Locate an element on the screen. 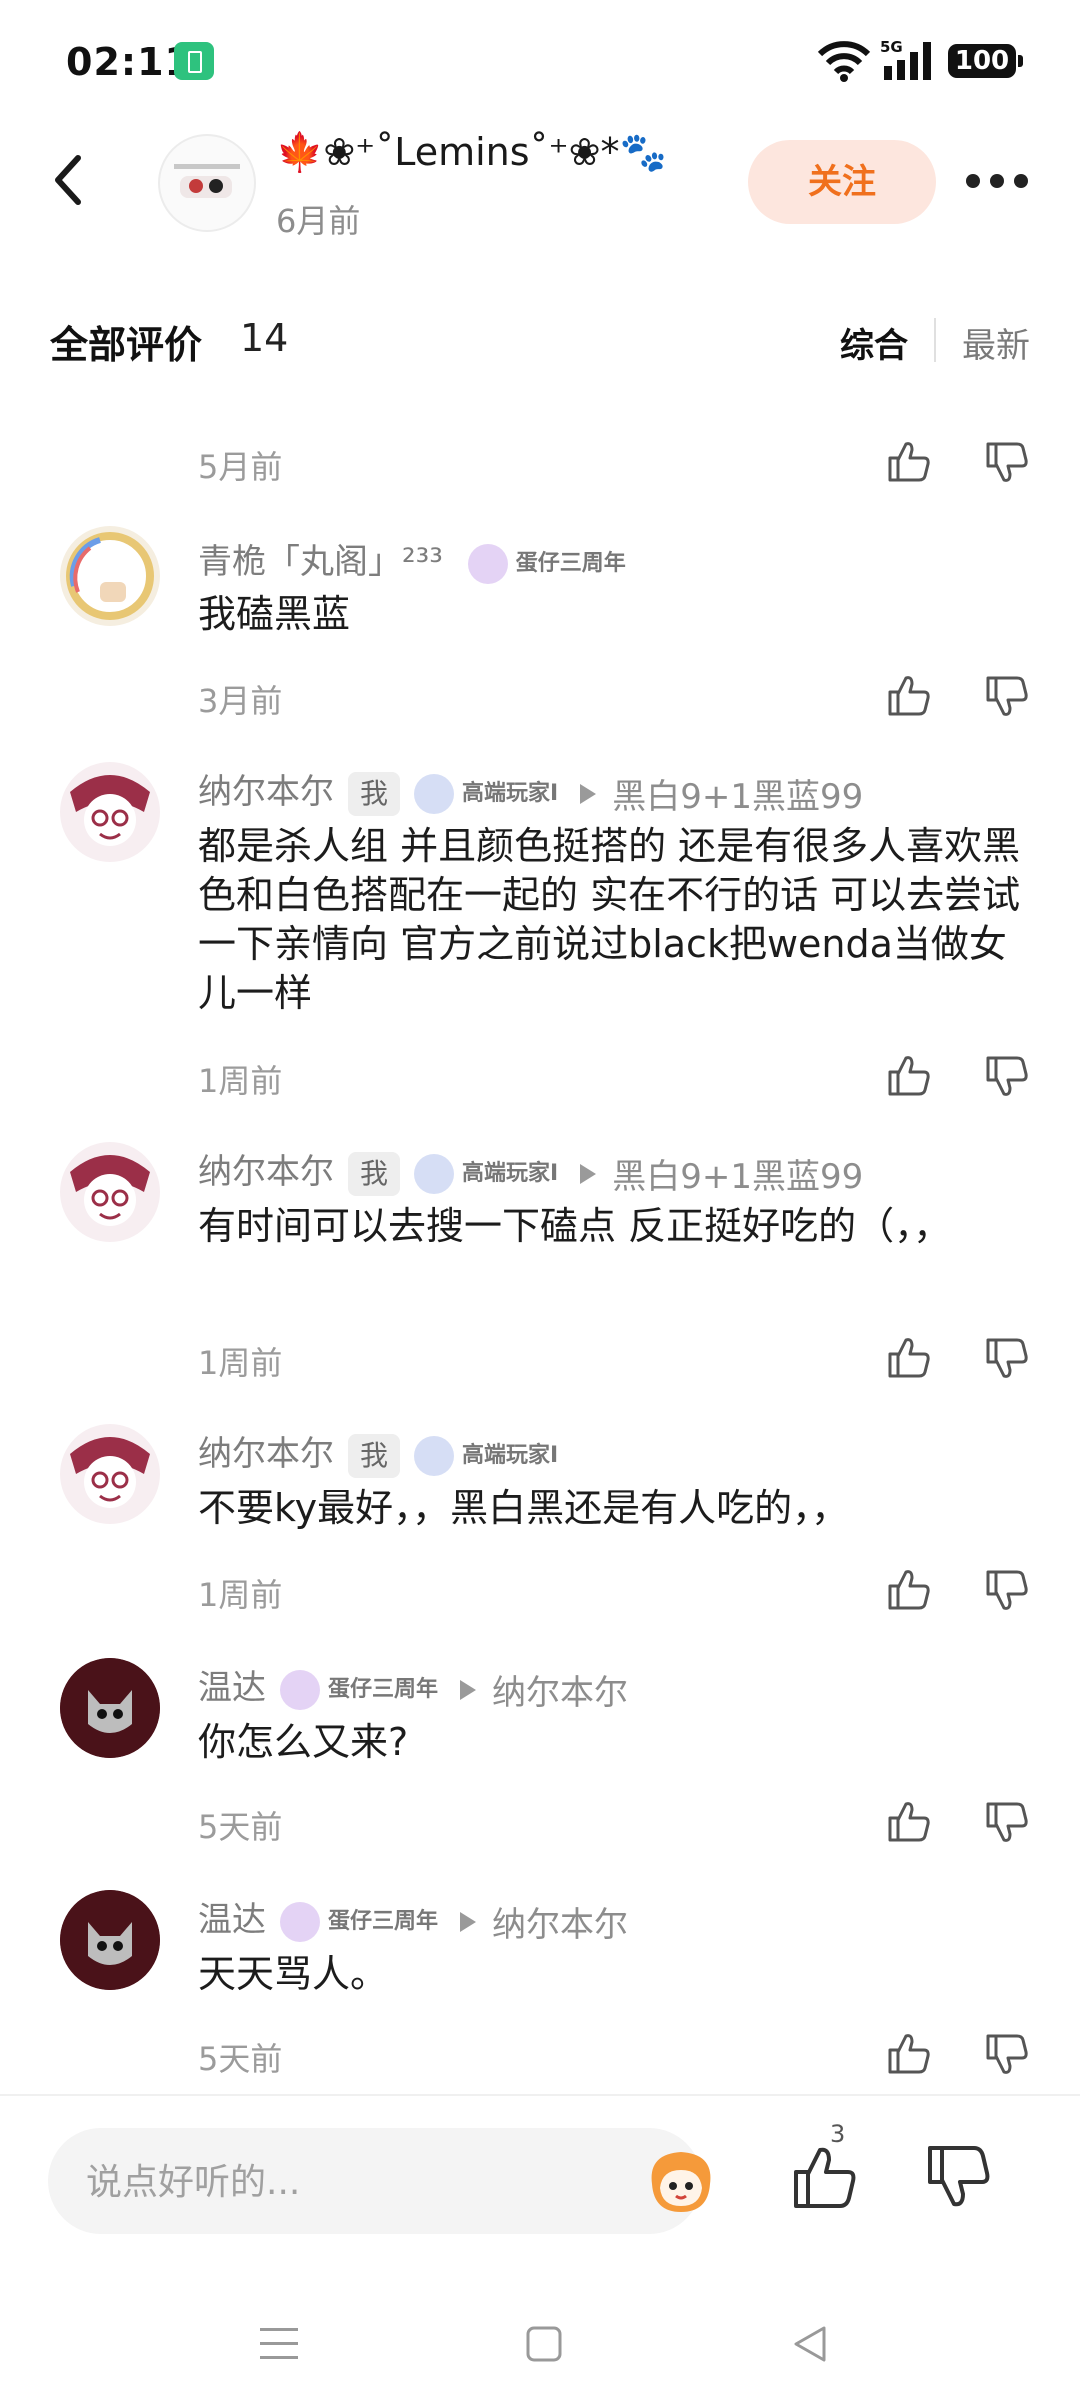 Image resolution: width=1080 pixels, height=2400 pixels. bottom-divider is located at coordinates (540, 2095).